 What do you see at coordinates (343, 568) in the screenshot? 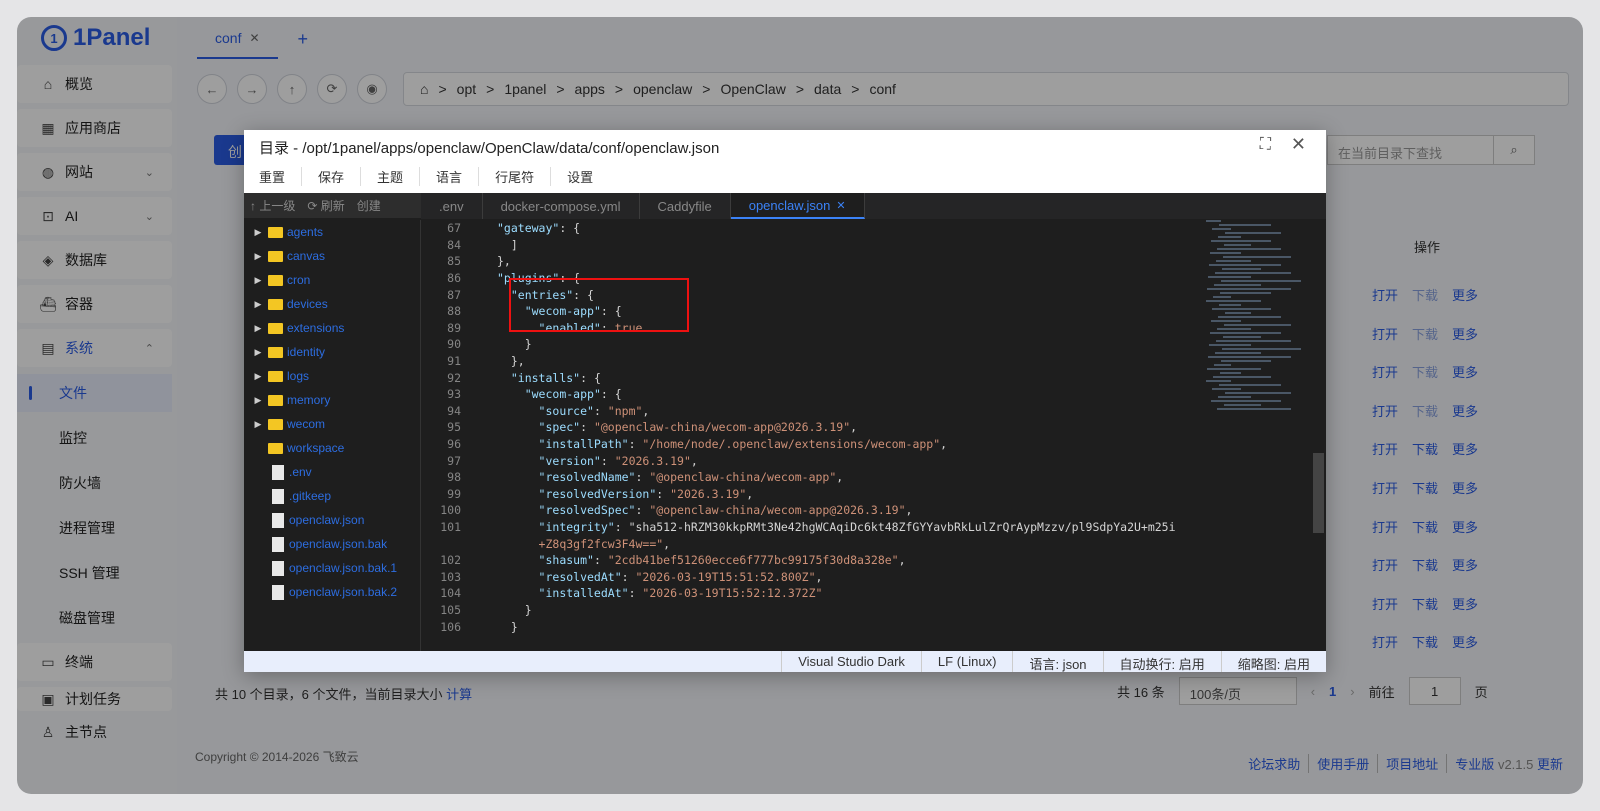
I see `file-name: openclaw.json.bak.1` at bounding box center [343, 568].